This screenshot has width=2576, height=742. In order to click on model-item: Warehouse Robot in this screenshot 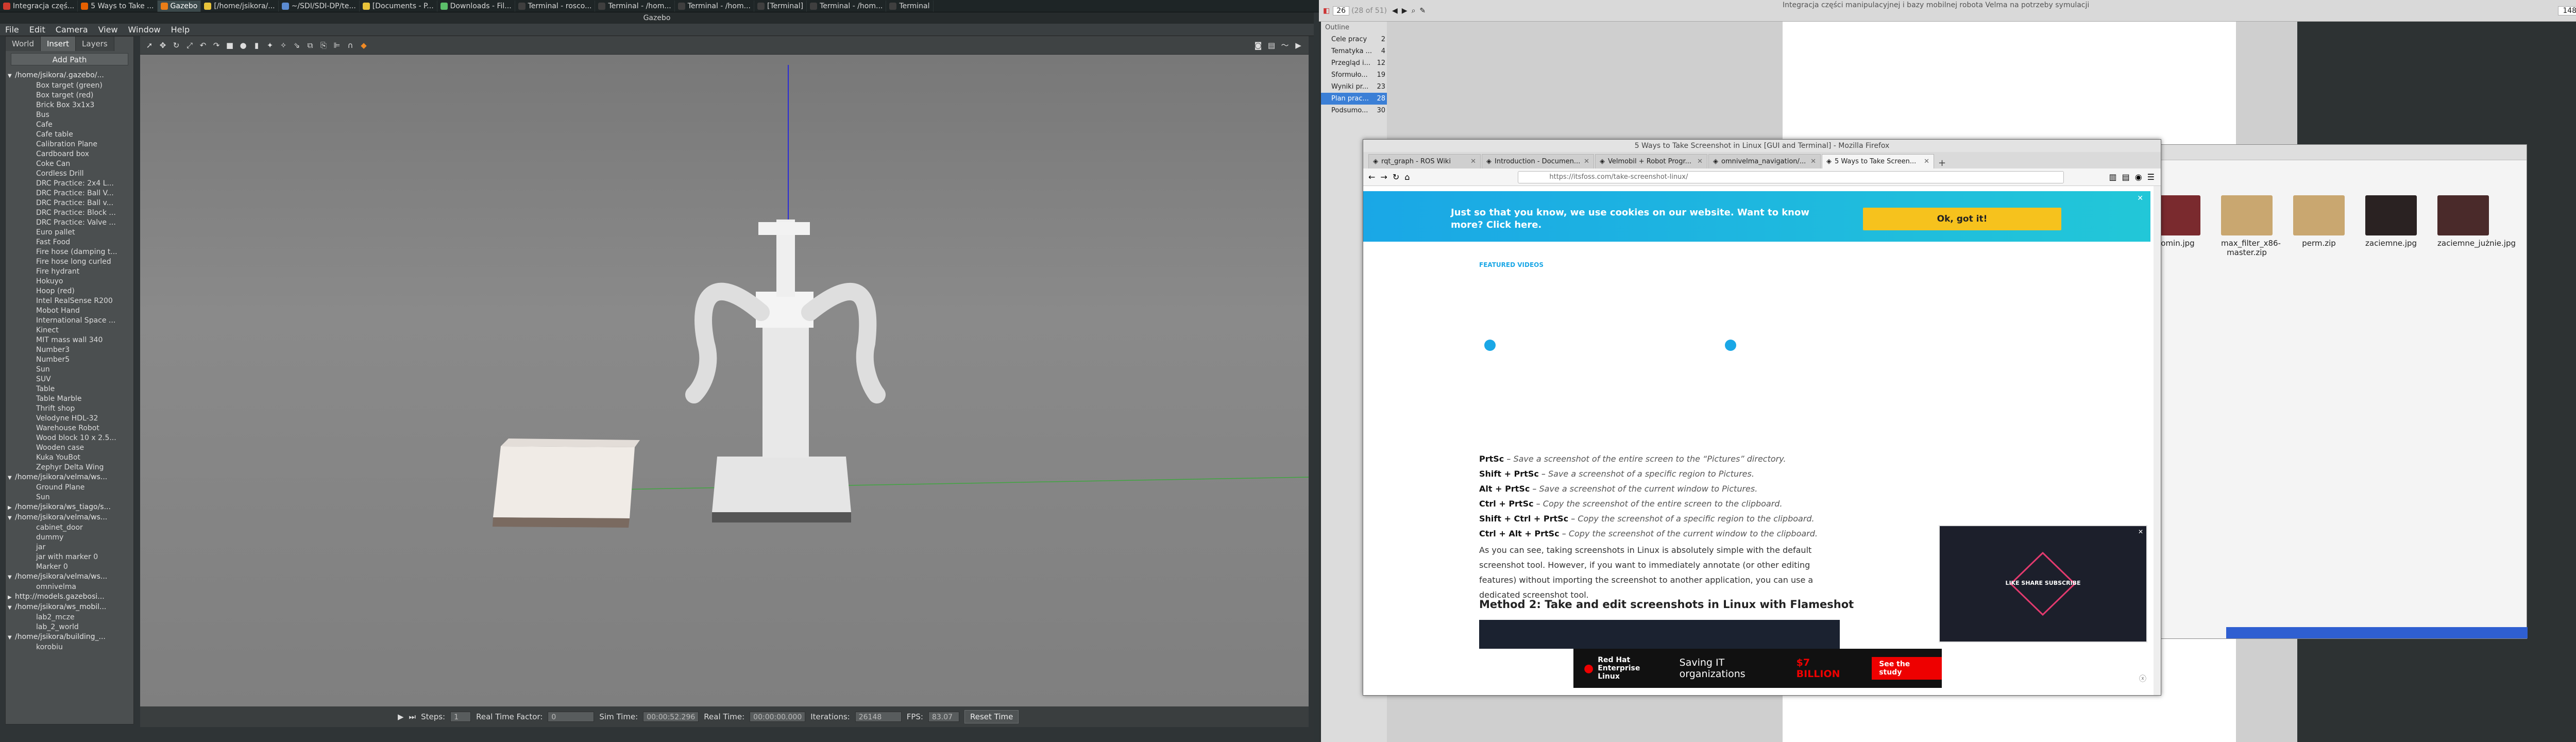, I will do `click(69, 428)`.